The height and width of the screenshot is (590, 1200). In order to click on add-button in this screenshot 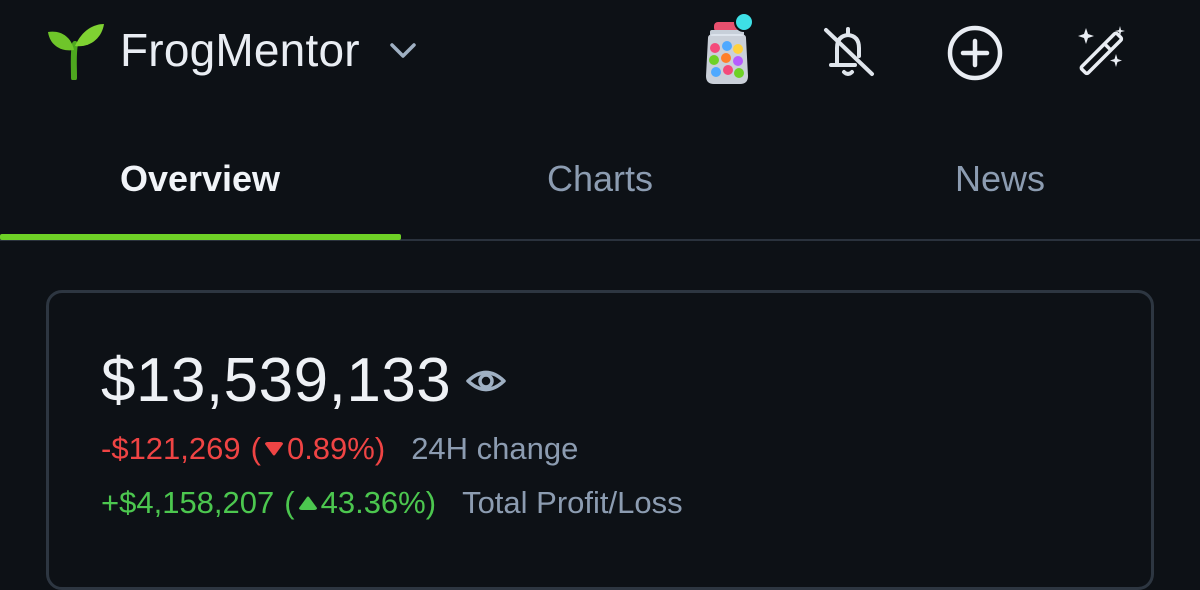, I will do `click(975, 53)`.